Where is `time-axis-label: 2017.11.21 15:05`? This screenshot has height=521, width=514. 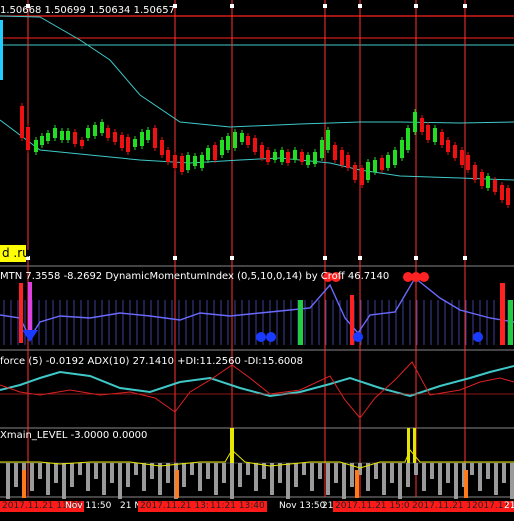
time-axis-label: 2017.11.21 15:05 is located at coordinates (375, 506).